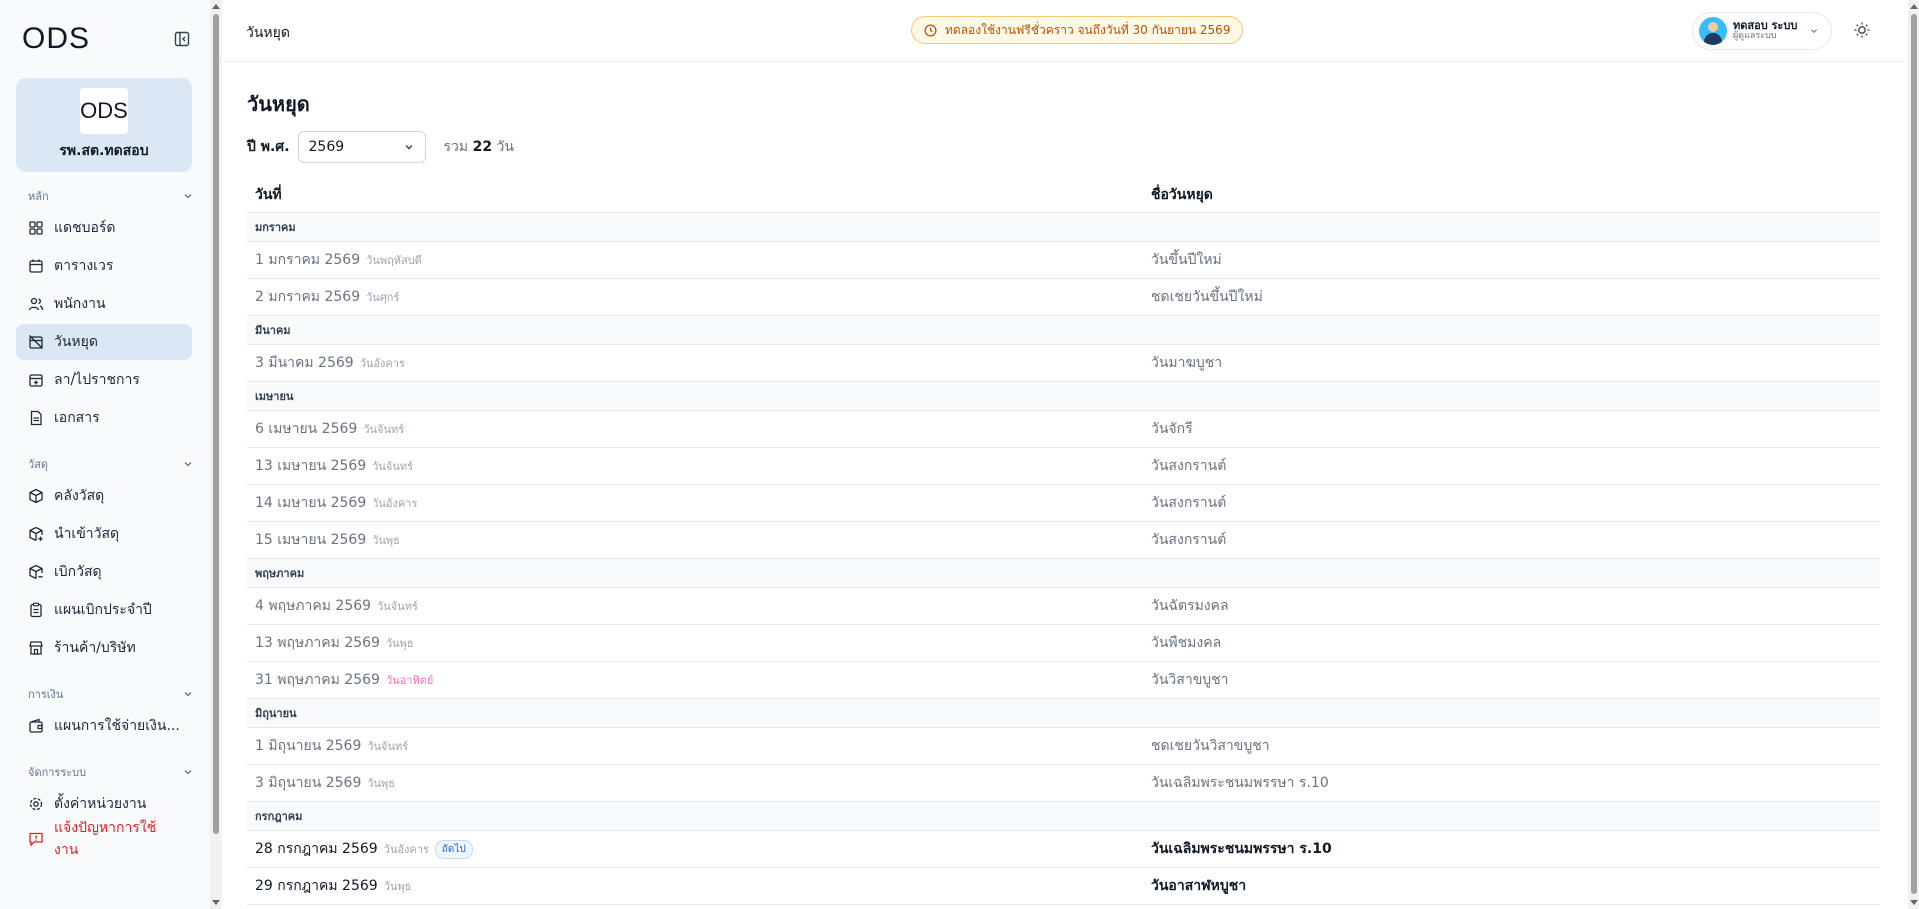 Image resolution: width=1919 pixels, height=909 pixels. What do you see at coordinates (308, 783) in the screenshot?
I see `holiday-date: 3 มิถุนายน 2569` at bounding box center [308, 783].